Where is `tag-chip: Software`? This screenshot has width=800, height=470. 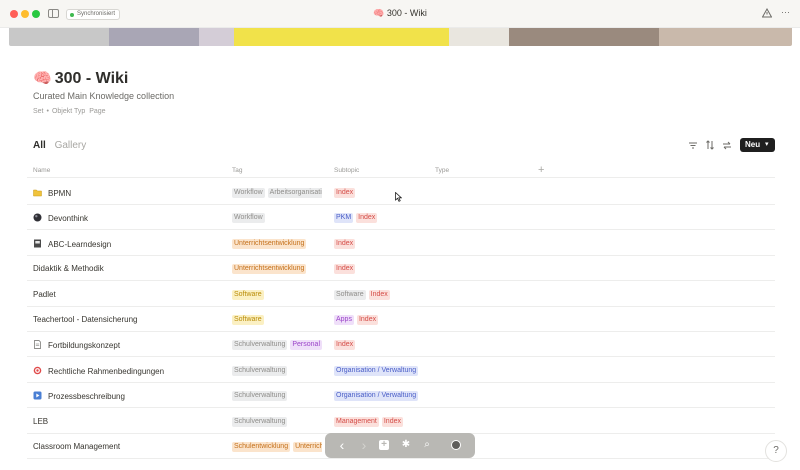 tag-chip: Software is located at coordinates (248, 320).